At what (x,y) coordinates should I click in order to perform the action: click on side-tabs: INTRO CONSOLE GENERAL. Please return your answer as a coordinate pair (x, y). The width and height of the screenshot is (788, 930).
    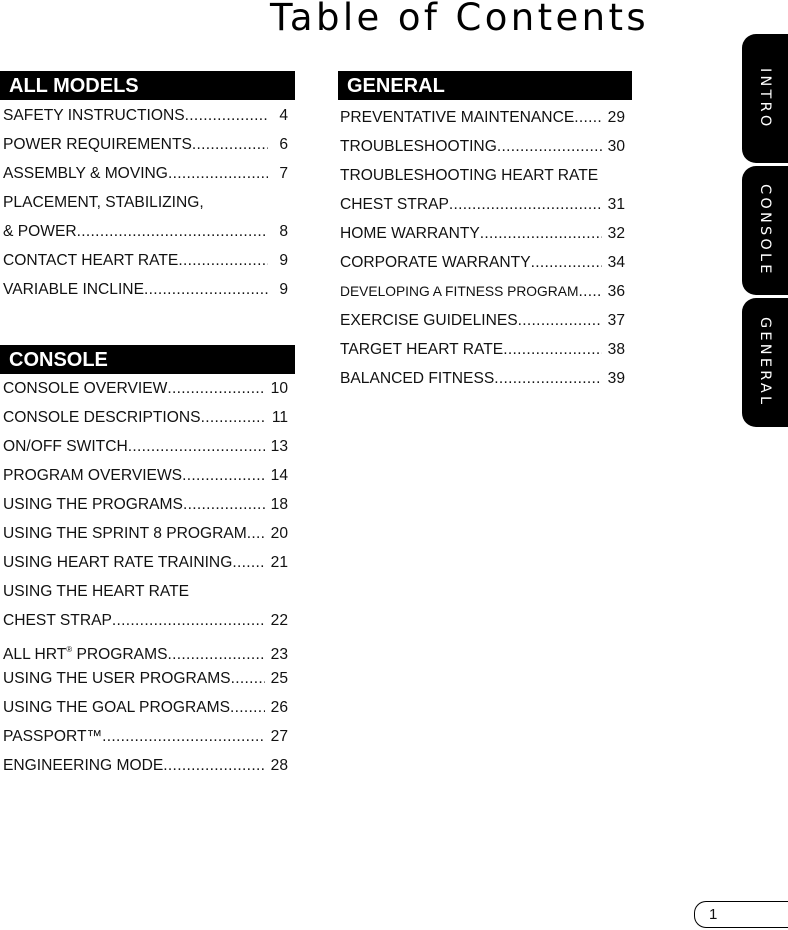
    Looking at the image, I should click on (765, 232).